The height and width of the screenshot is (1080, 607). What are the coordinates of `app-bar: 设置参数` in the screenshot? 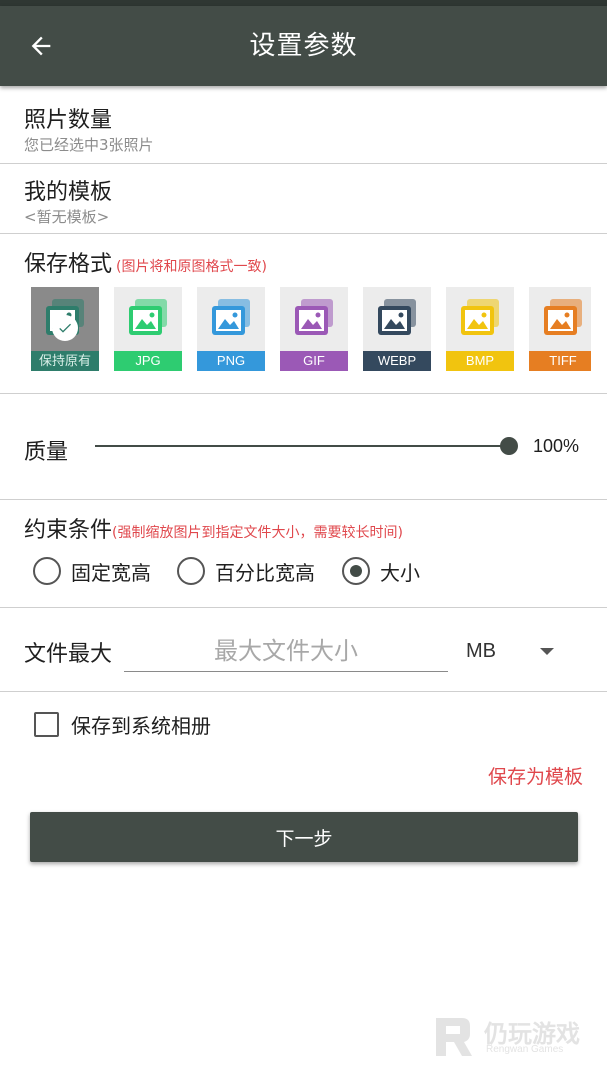 It's located at (303, 46).